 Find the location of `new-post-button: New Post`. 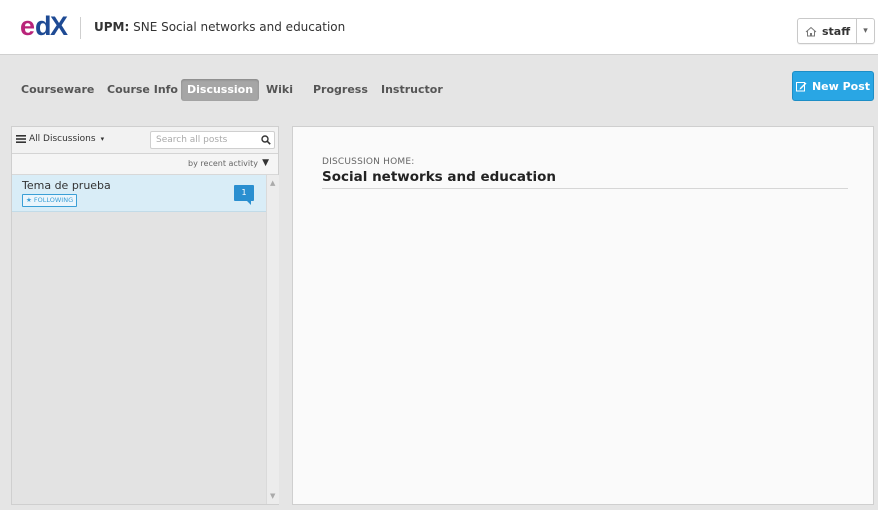

new-post-button: New Post is located at coordinates (833, 86).